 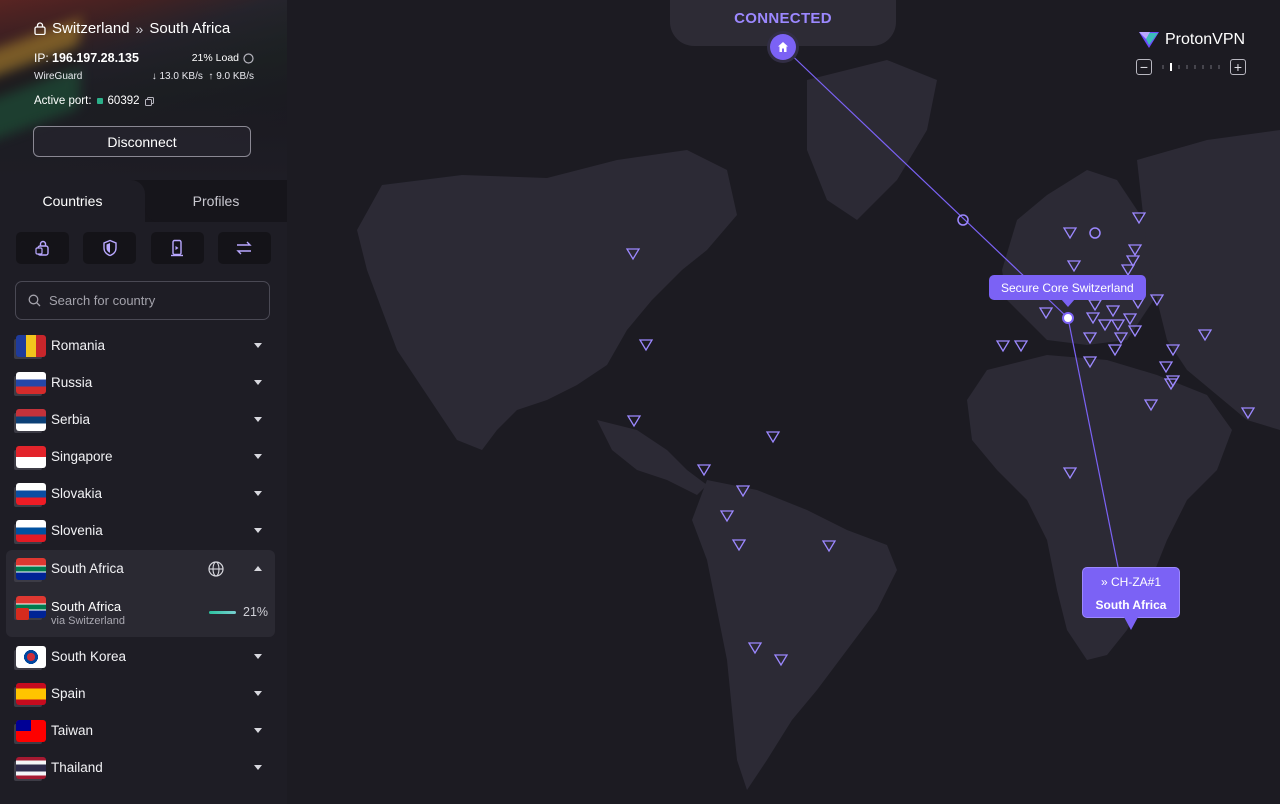 I want to click on filter-streaming, so click(x=177, y=248).